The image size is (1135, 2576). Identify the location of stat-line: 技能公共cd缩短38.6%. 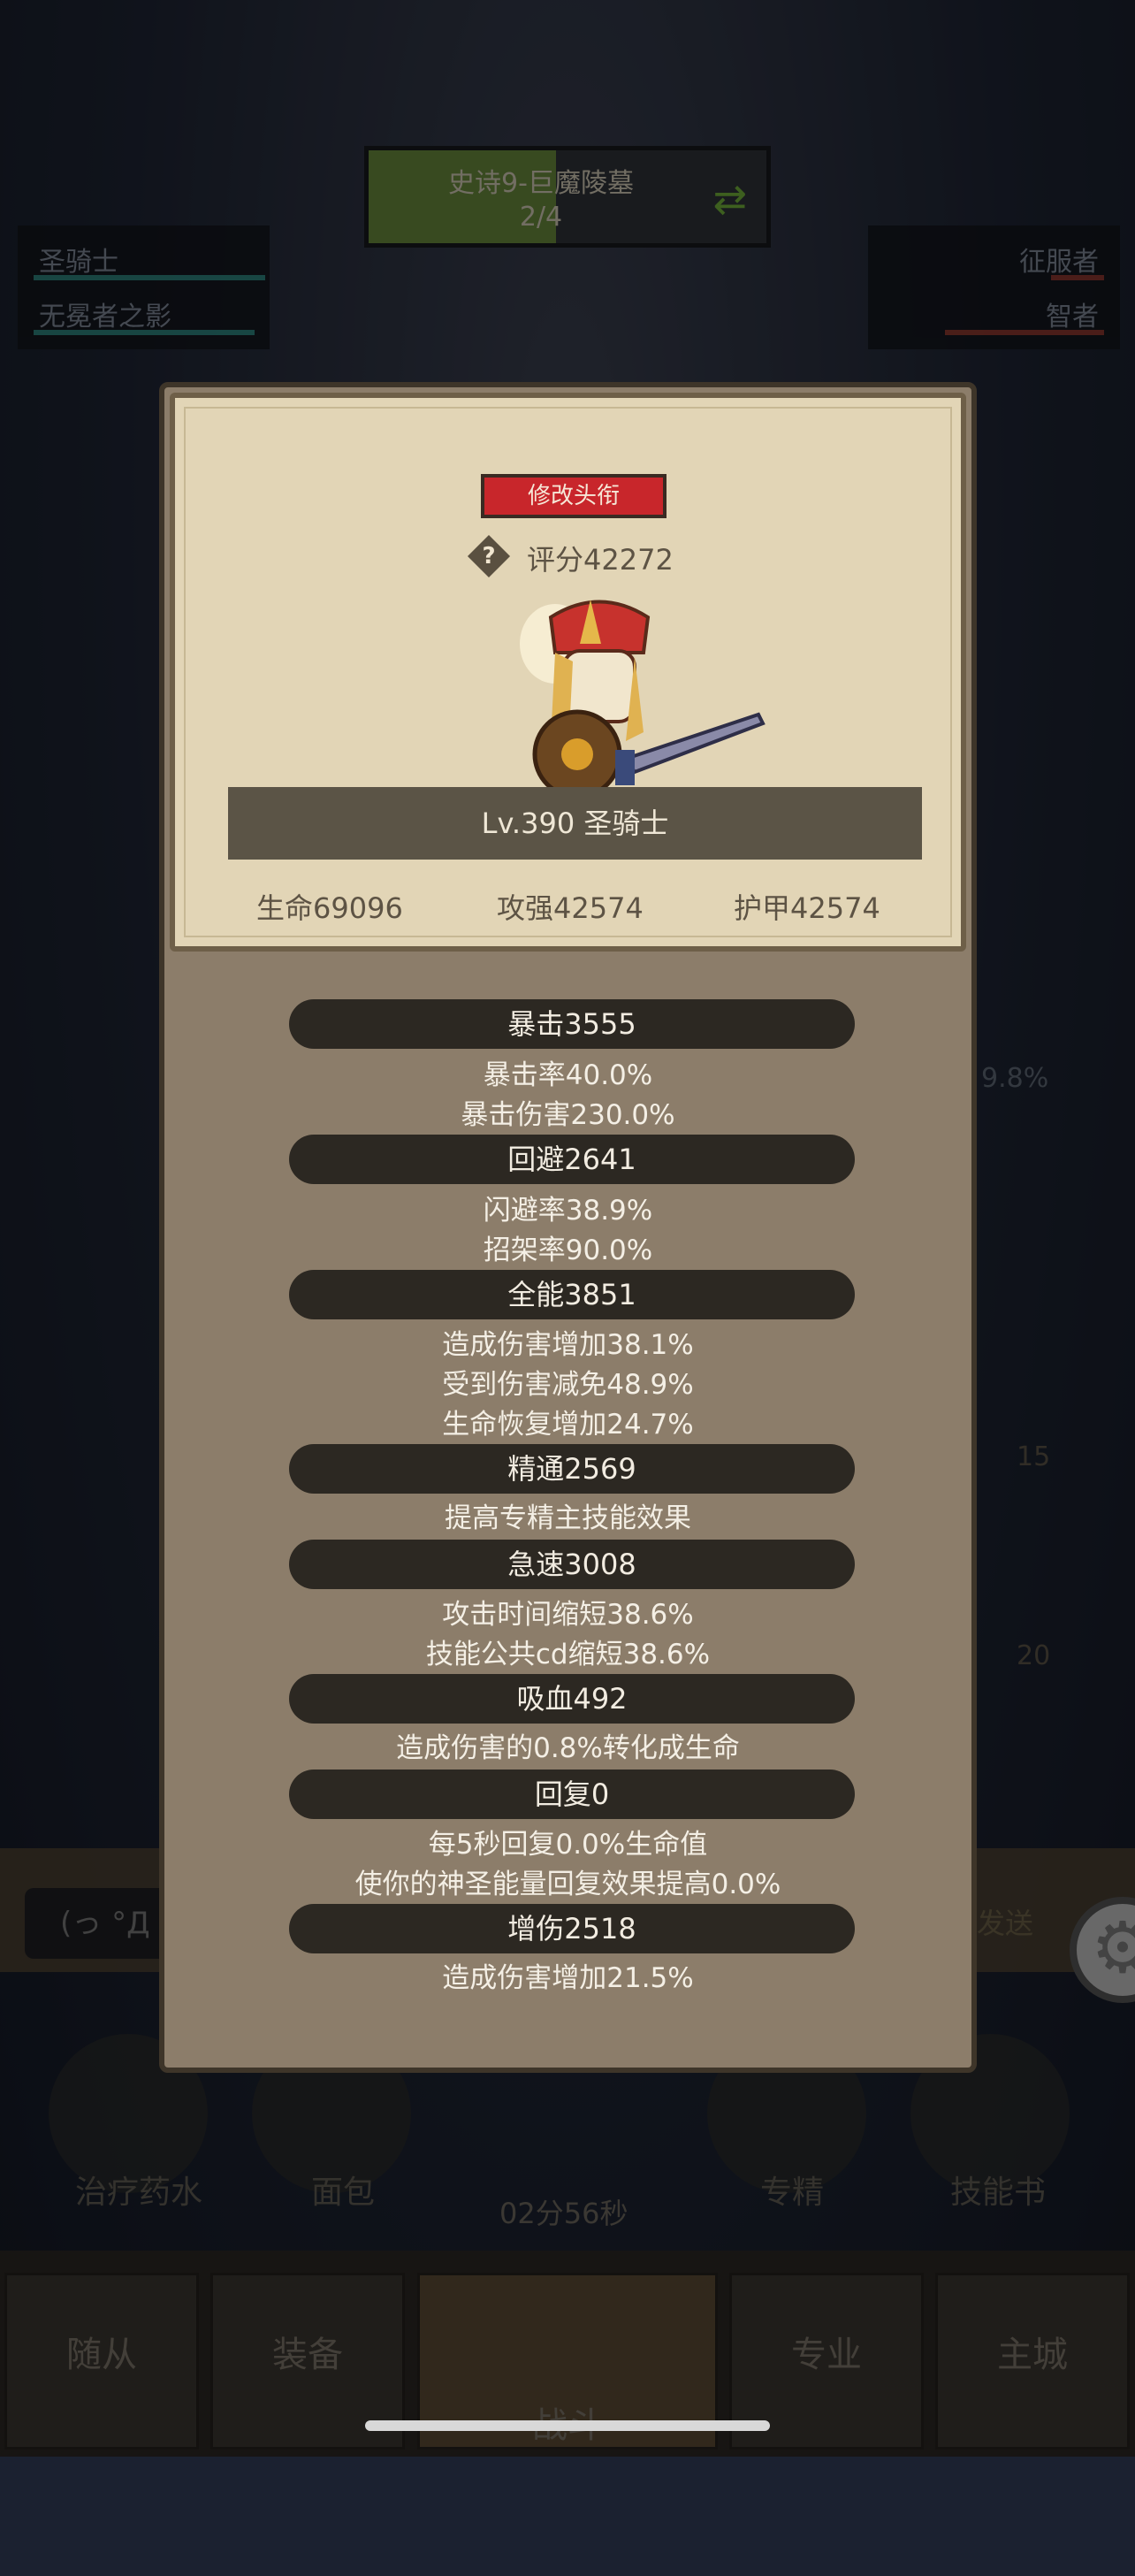
(568, 1655).